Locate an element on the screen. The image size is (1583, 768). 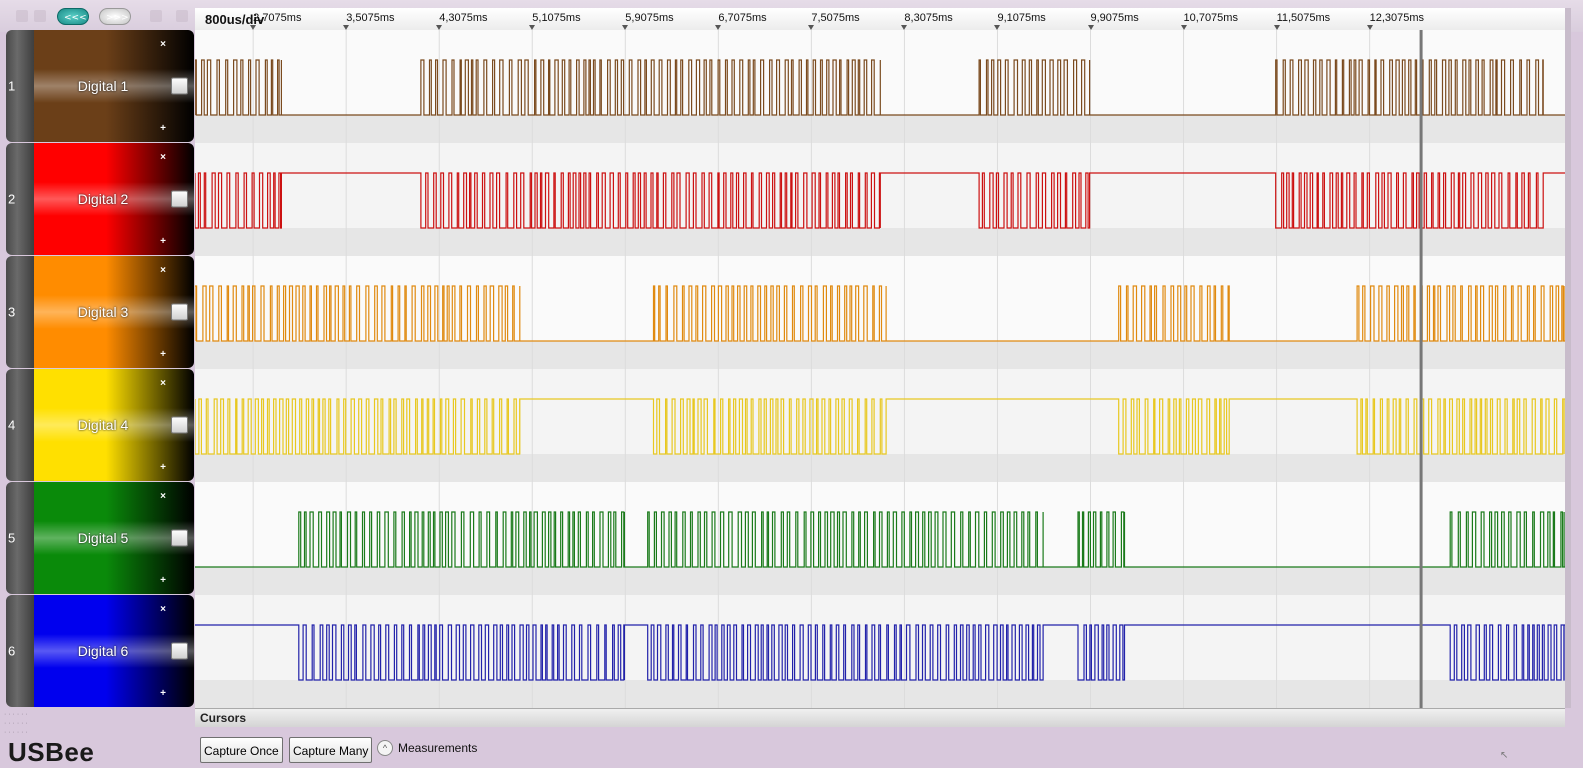
channel-number: 3 is located at coordinates (12, 312).